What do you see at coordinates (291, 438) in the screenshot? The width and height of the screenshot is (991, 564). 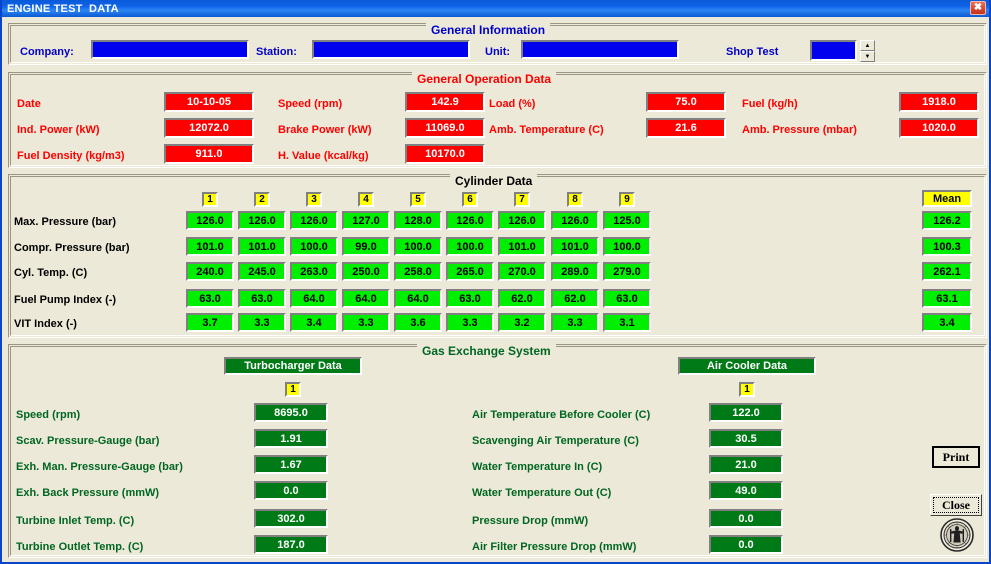 I see `tc-scav-pressure-value: 1.91` at bounding box center [291, 438].